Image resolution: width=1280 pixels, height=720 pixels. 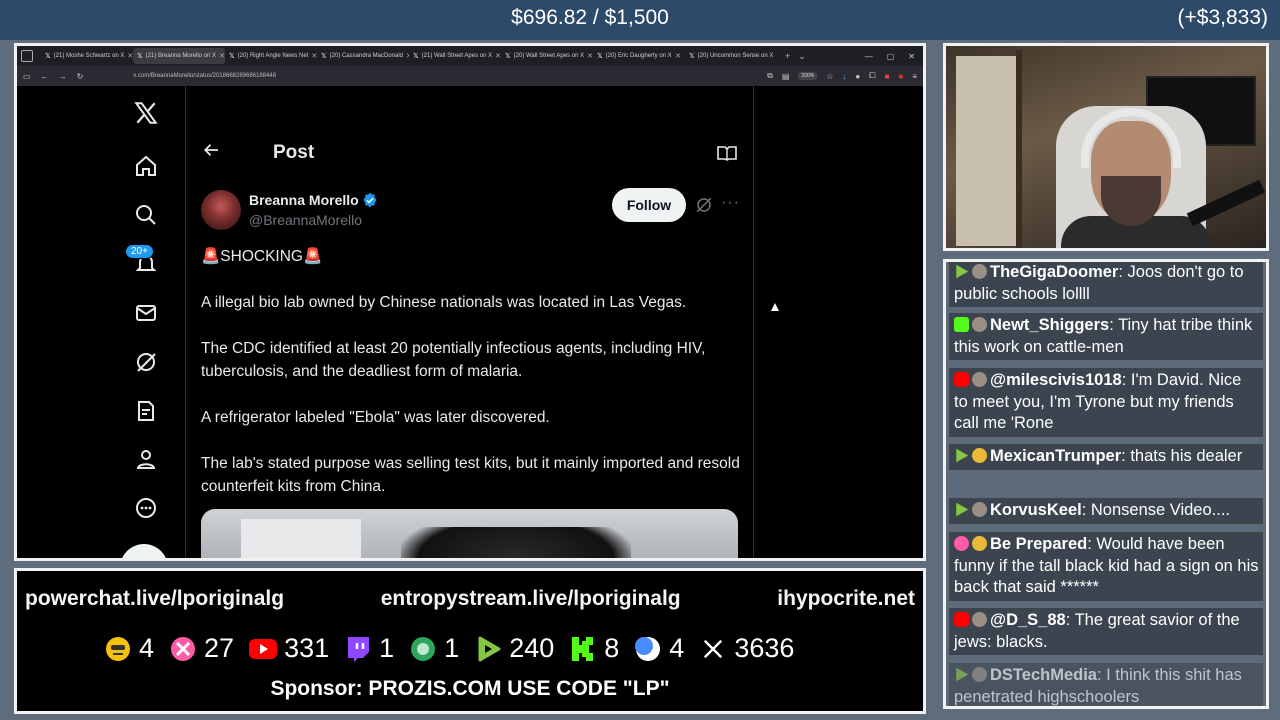 I want to click on webcam-door, so click(x=986, y=151).